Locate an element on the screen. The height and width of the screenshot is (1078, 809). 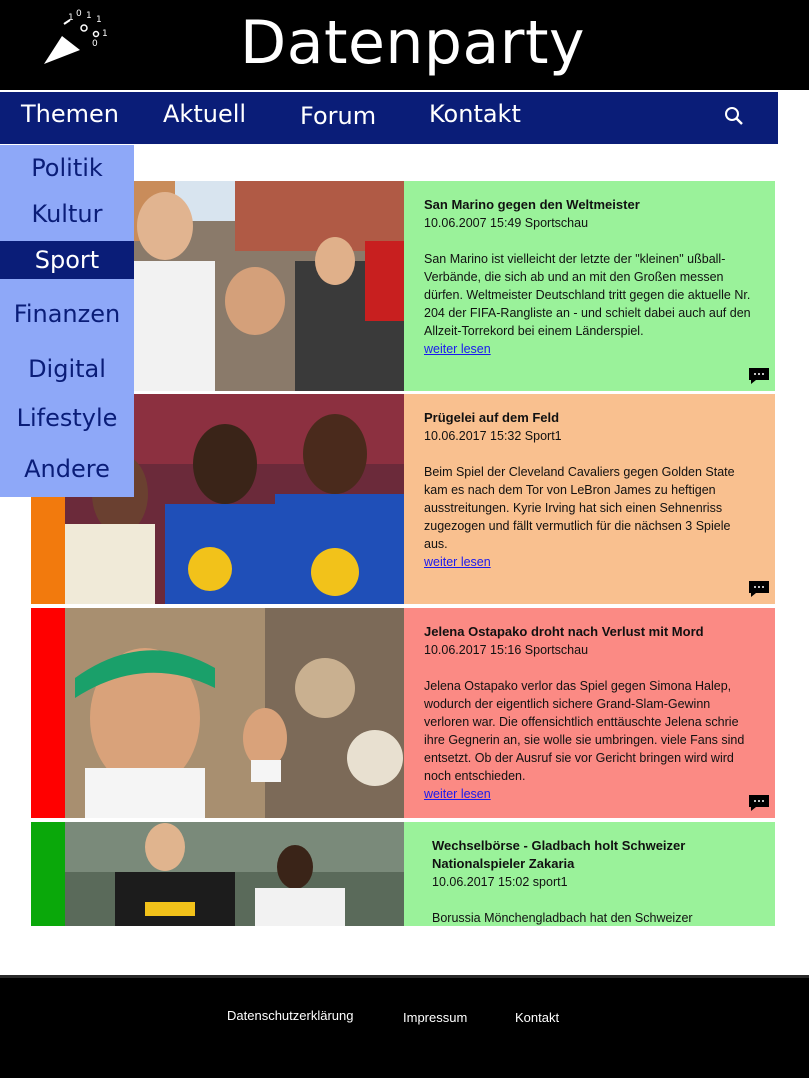
article-meta: 10.06.2017 15:16 Sportschau is located at coordinates (506, 650).